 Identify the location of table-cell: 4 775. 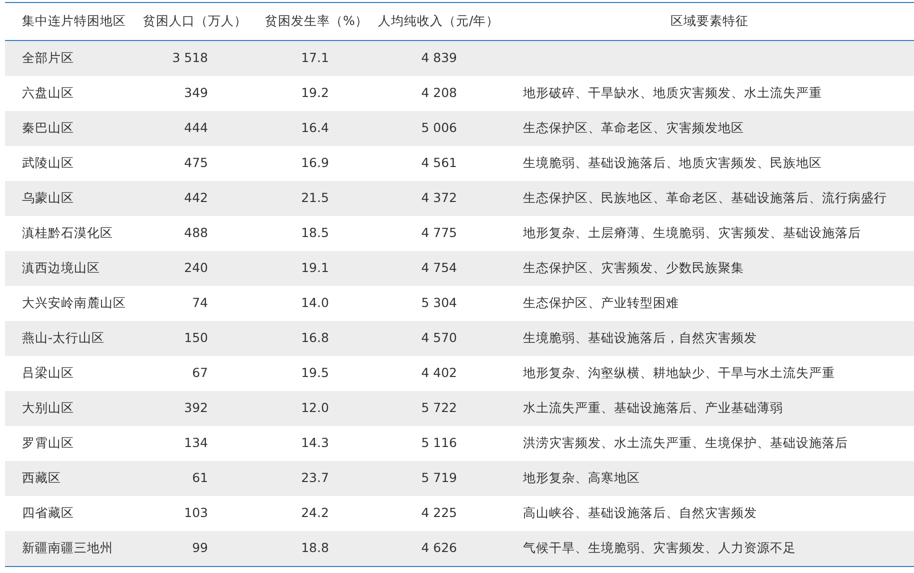
(439, 232).